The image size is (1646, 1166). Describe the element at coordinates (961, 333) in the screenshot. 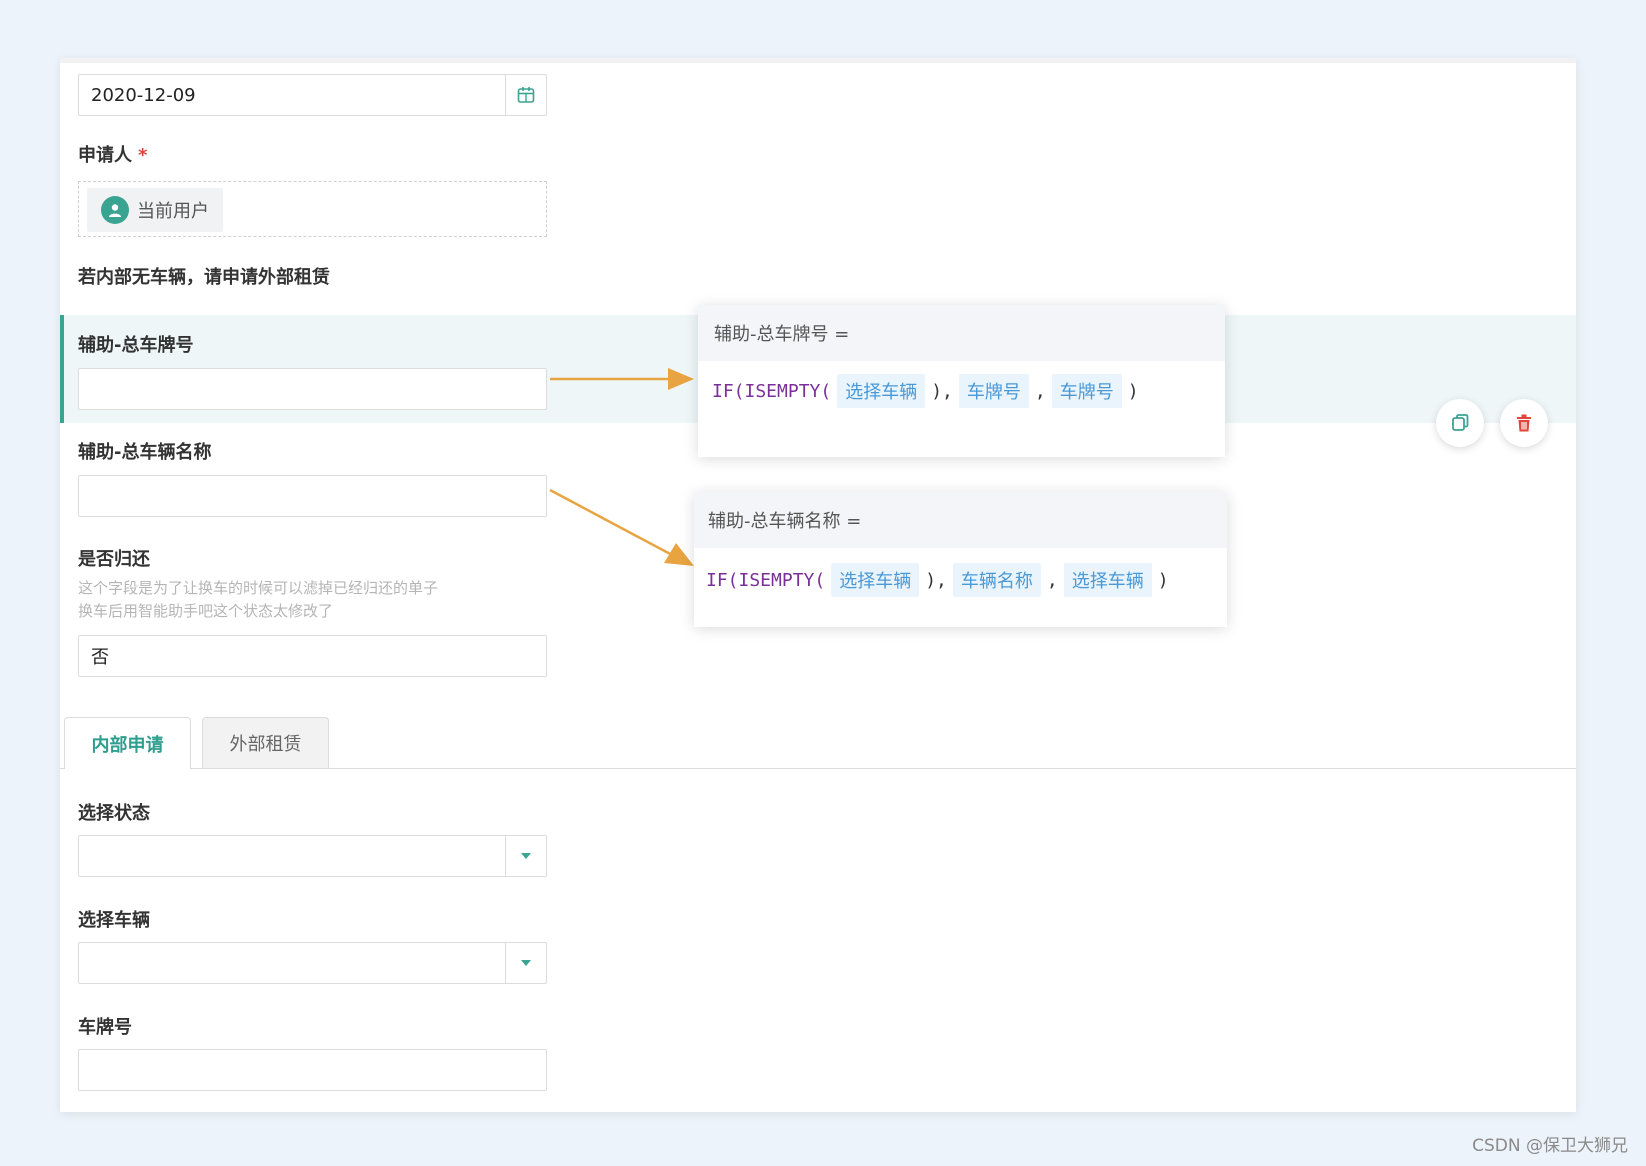

I see `plate-formula-header: 辅助-总车牌号 =` at that location.